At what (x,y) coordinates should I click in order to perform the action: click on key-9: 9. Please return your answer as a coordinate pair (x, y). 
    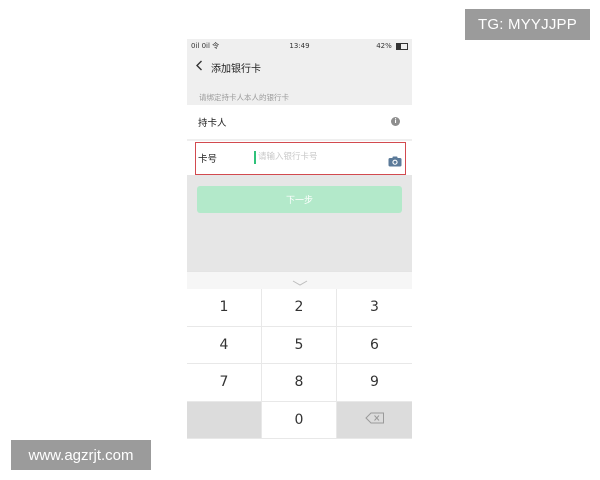
    Looking at the image, I should click on (374, 383).